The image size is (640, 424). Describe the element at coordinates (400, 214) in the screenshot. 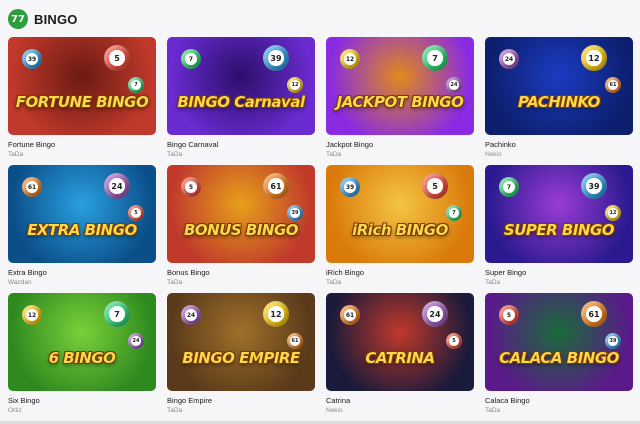

I see `game-thumbnail: 5 39 7 iRich BINGO` at that location.